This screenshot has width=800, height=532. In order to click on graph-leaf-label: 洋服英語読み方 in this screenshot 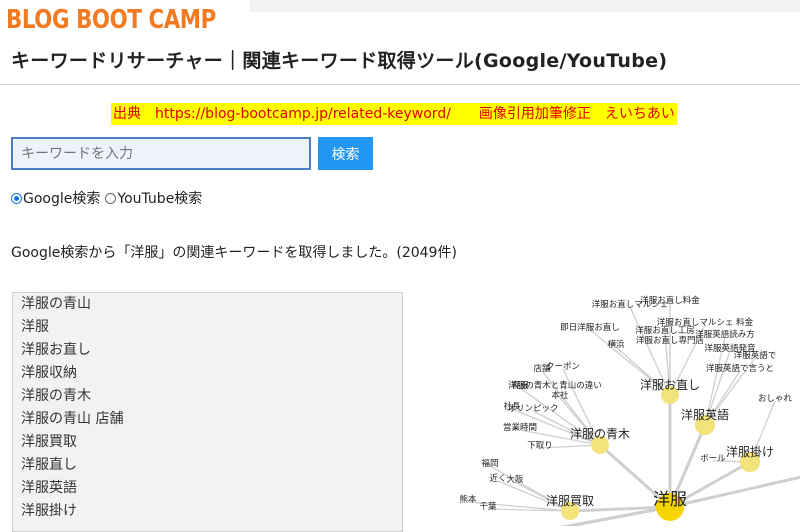, I will do `click(725, 334)`.